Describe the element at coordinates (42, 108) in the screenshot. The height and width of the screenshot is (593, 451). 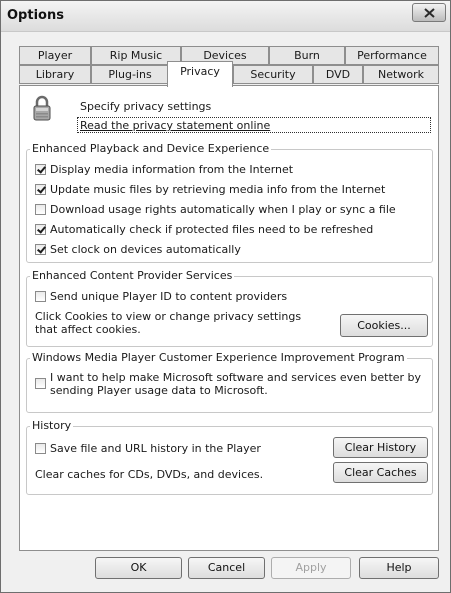
I see `padlock-icon` at that location.